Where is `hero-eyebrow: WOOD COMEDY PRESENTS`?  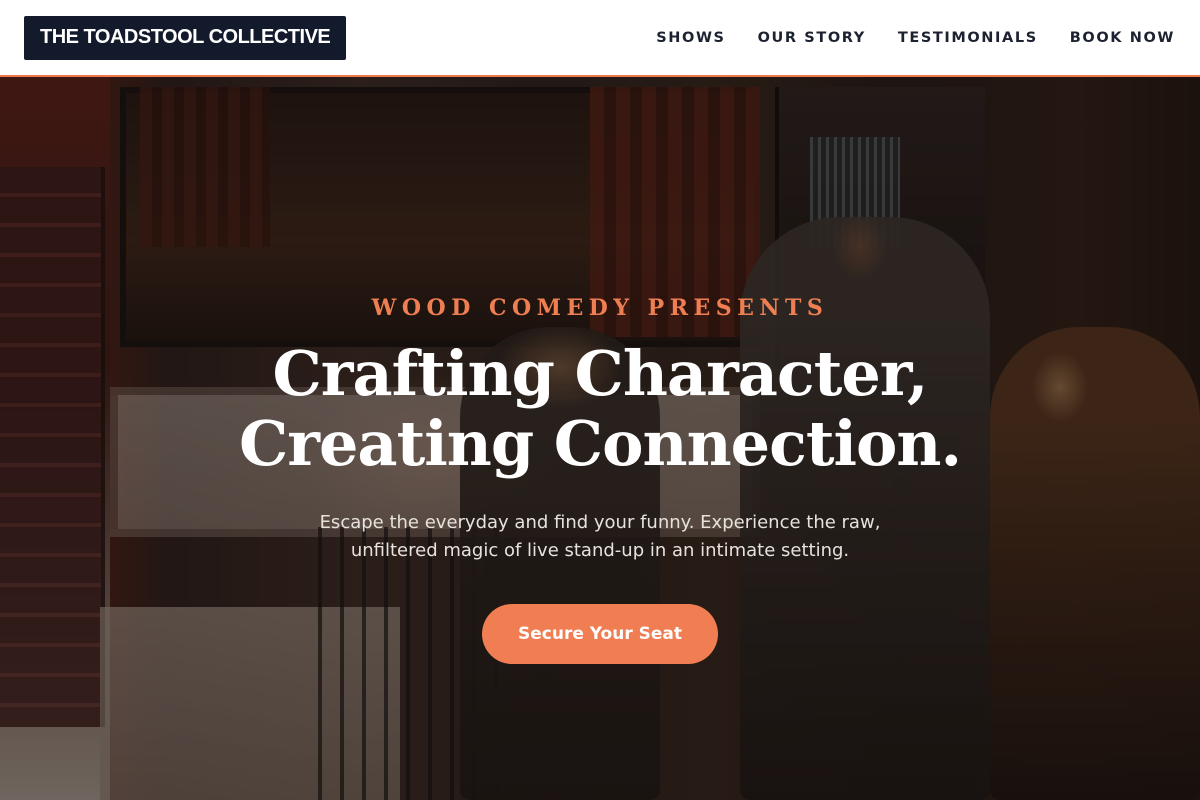
hero-eyebrow: WOOD COMEDY PRESENTS is located at coordinates (600, 308).